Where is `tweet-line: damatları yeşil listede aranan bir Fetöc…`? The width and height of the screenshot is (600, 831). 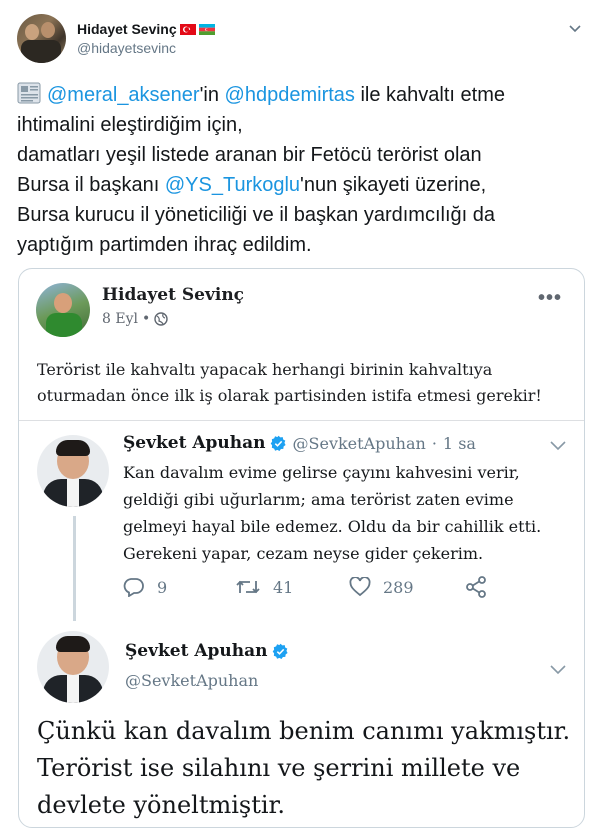
tweet-line: damatları yeşil listede aranan bir Fetöc… is located at coordinates (249, 155).